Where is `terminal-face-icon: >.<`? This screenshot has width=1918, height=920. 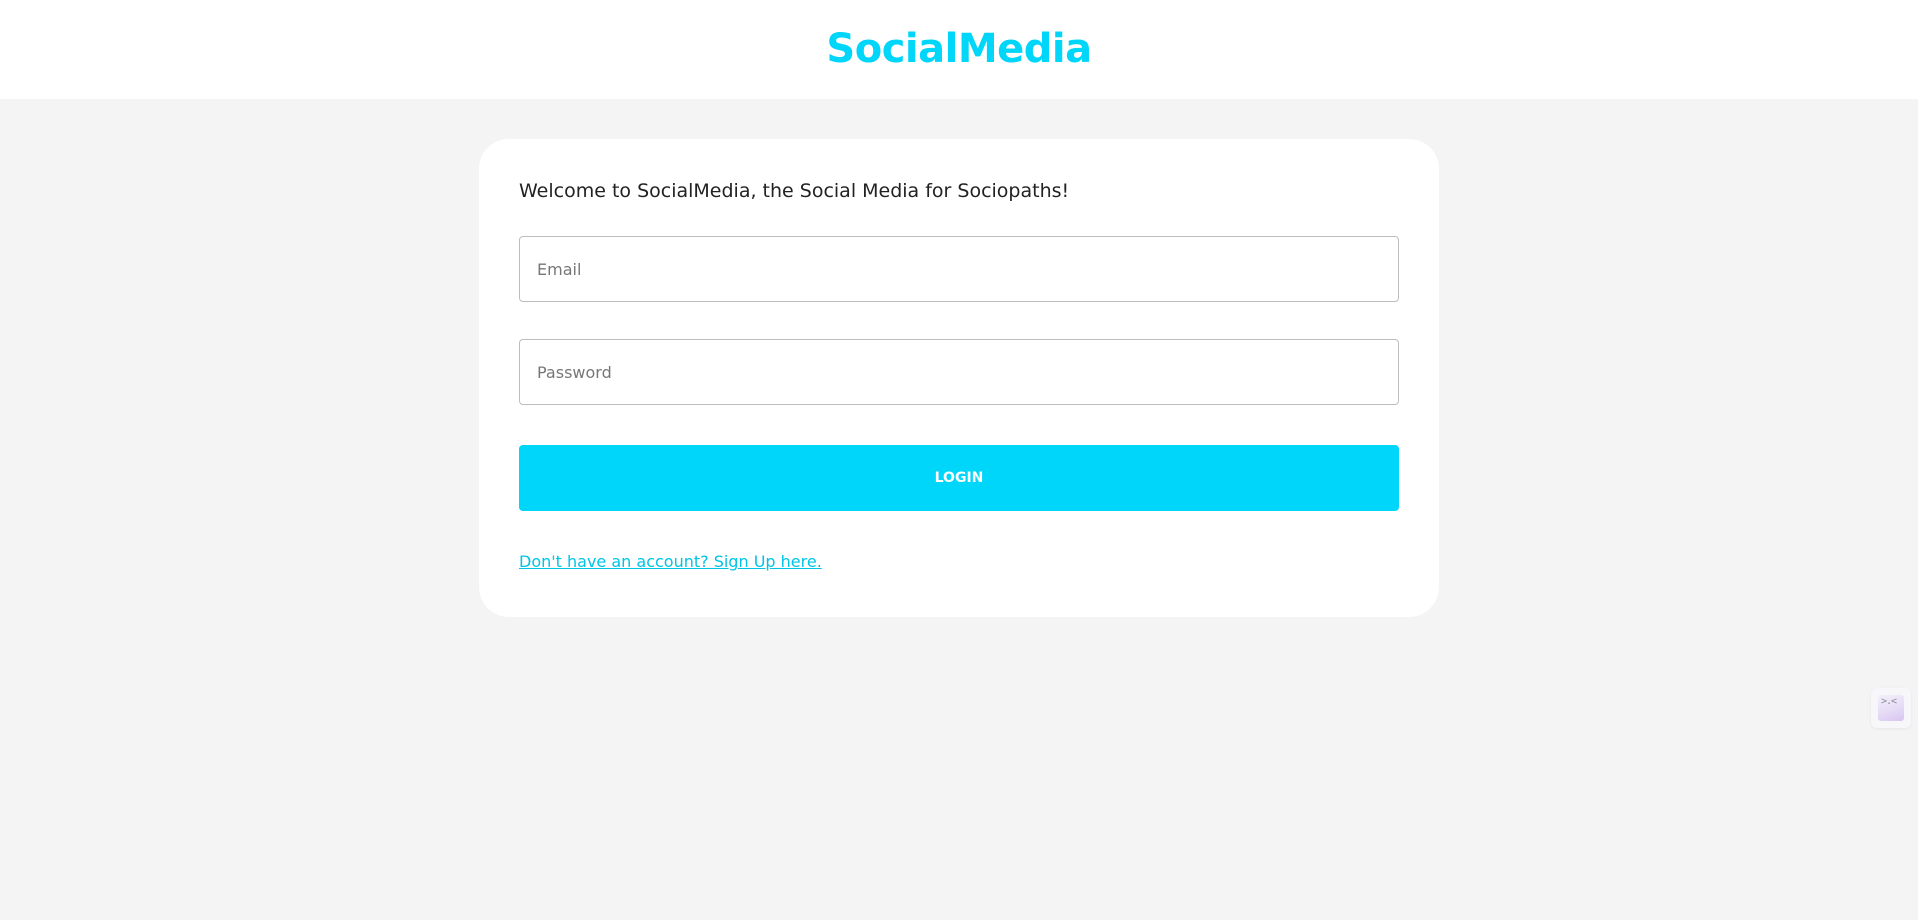
terminal-face-icon: >.< is located at coordinates (1891, 708).